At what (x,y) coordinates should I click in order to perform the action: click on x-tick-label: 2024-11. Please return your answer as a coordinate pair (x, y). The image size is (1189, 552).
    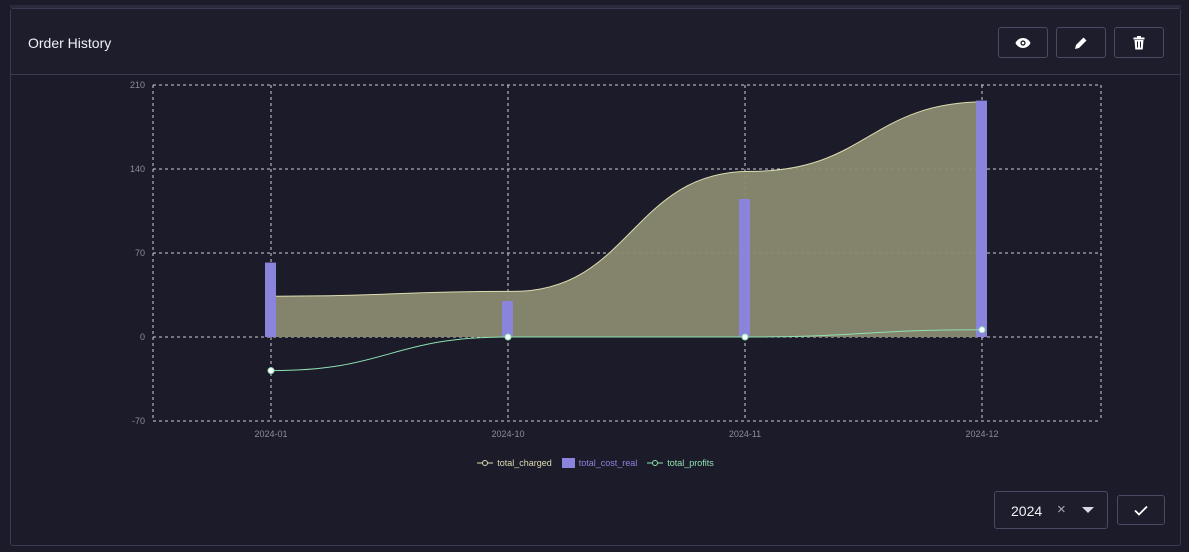
    Looking at the image, I should click on (745, 434).